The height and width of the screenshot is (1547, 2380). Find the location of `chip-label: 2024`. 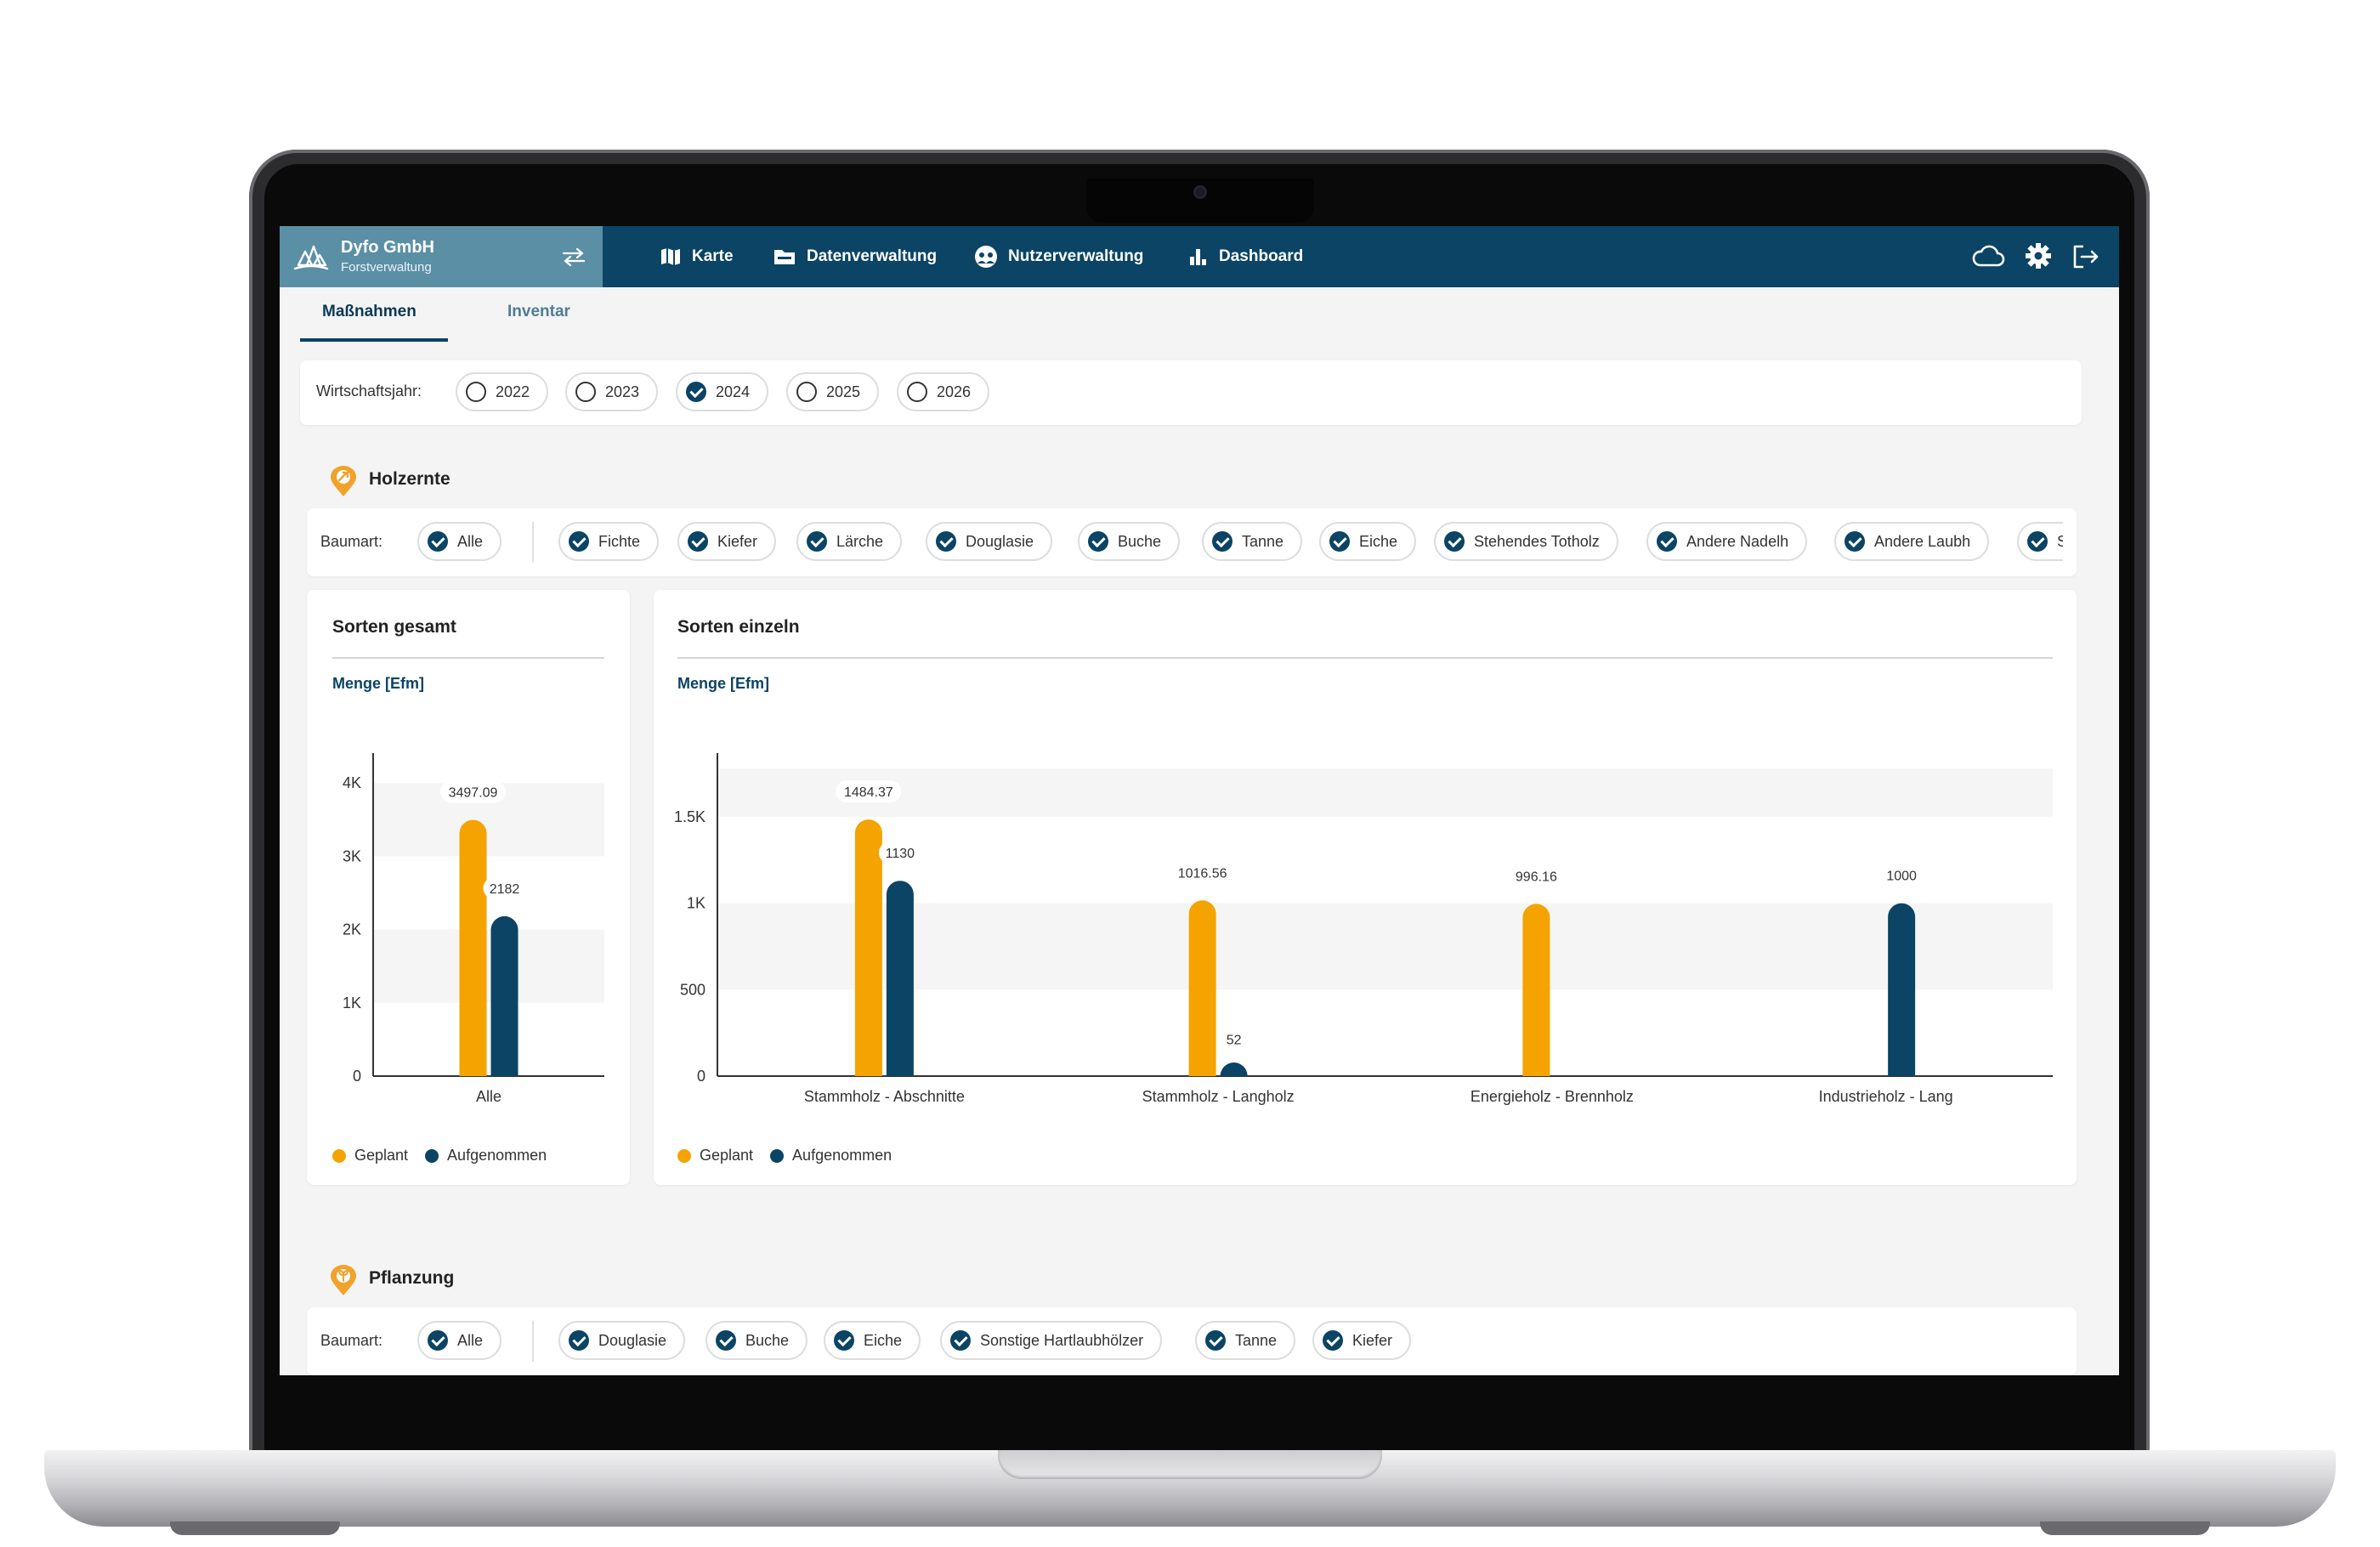

chip-label: 2024 is located at coordinates (733, 391).